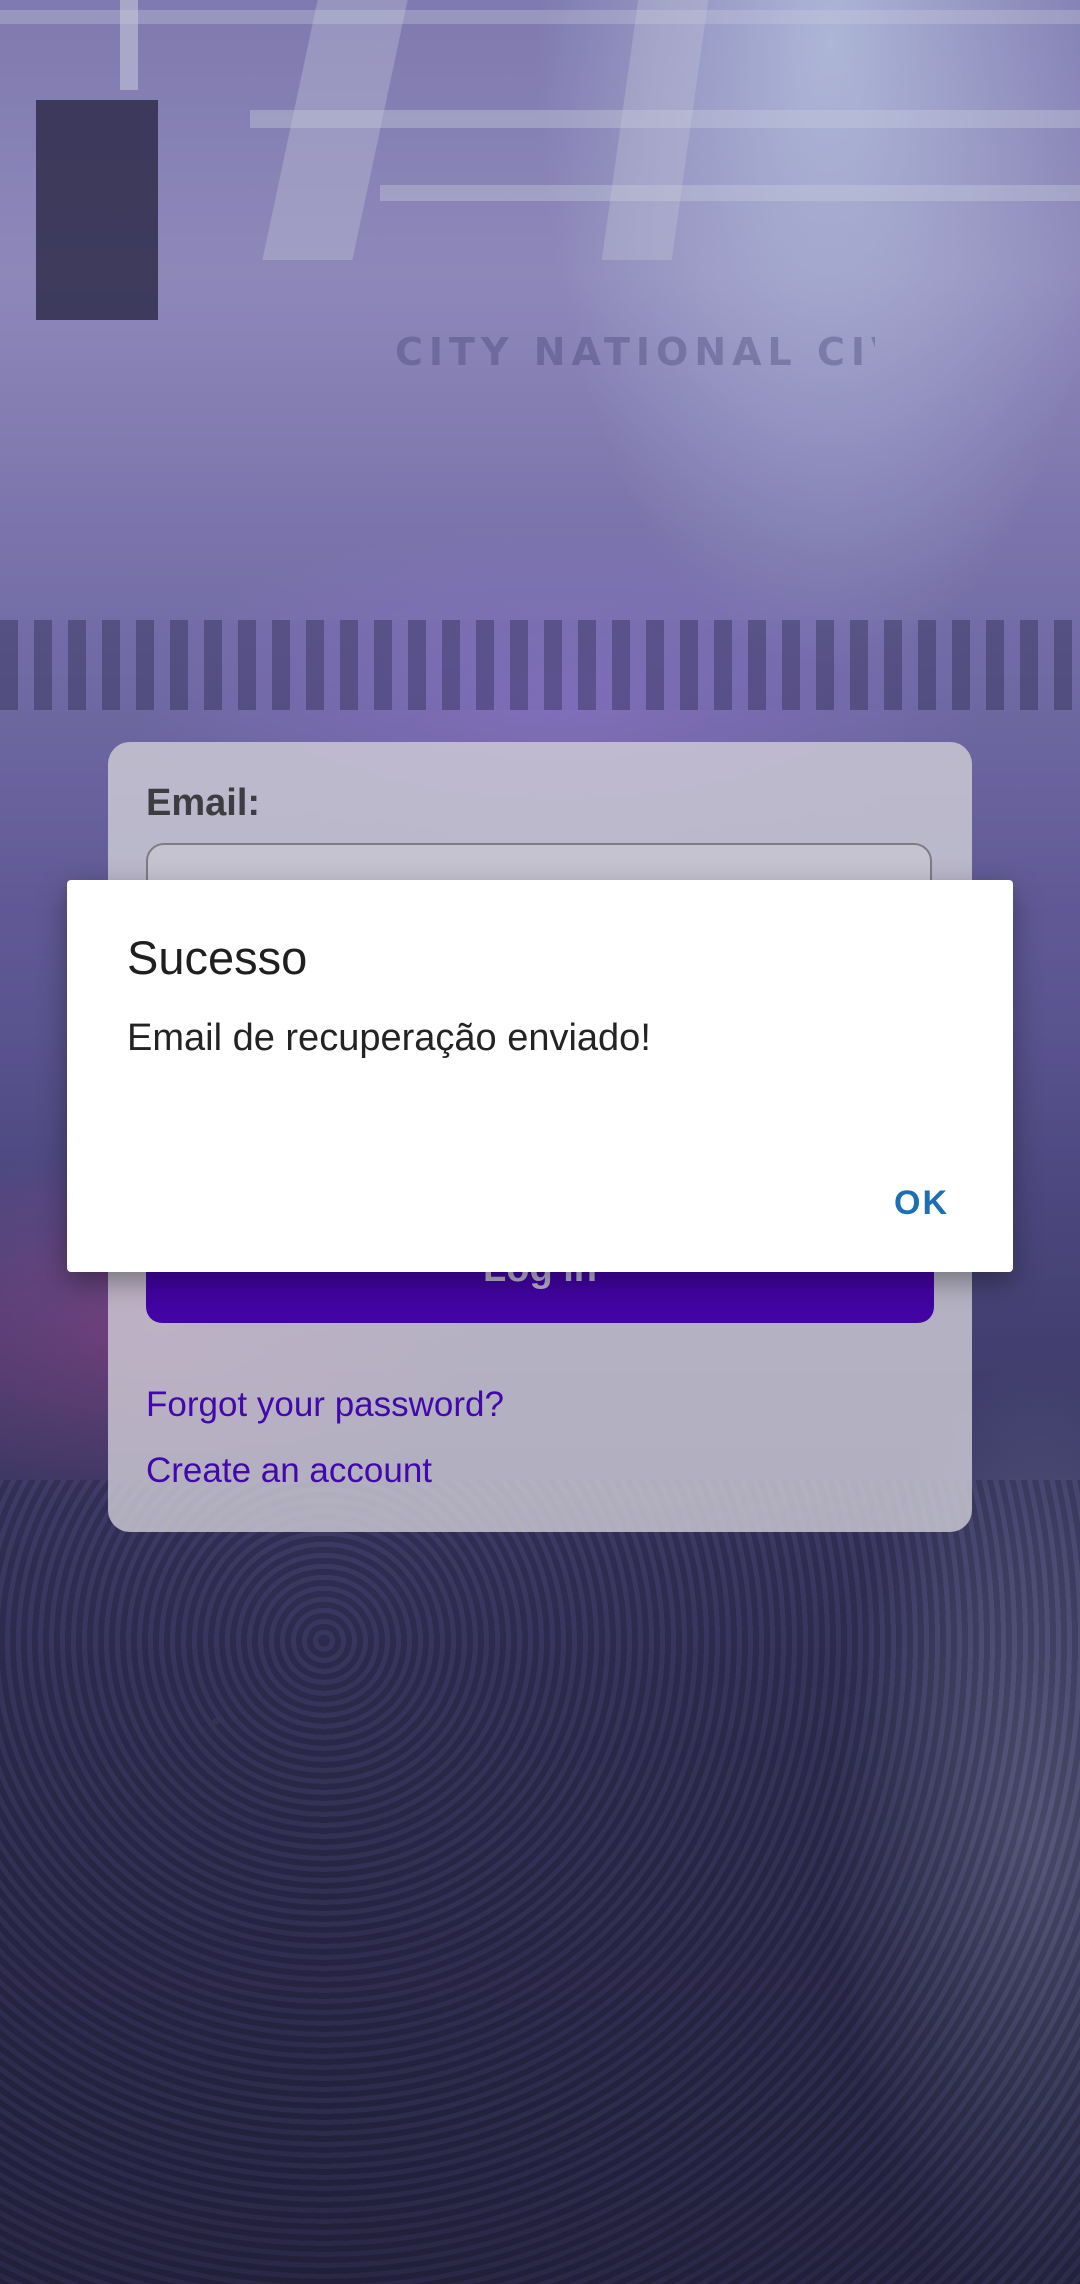 Image resolution: width=1080 pixels, height=2284 pixels. Describe the element at coordinates (217, 957) in the screenshot. I see `dialog-title: Sucesso` at that location.